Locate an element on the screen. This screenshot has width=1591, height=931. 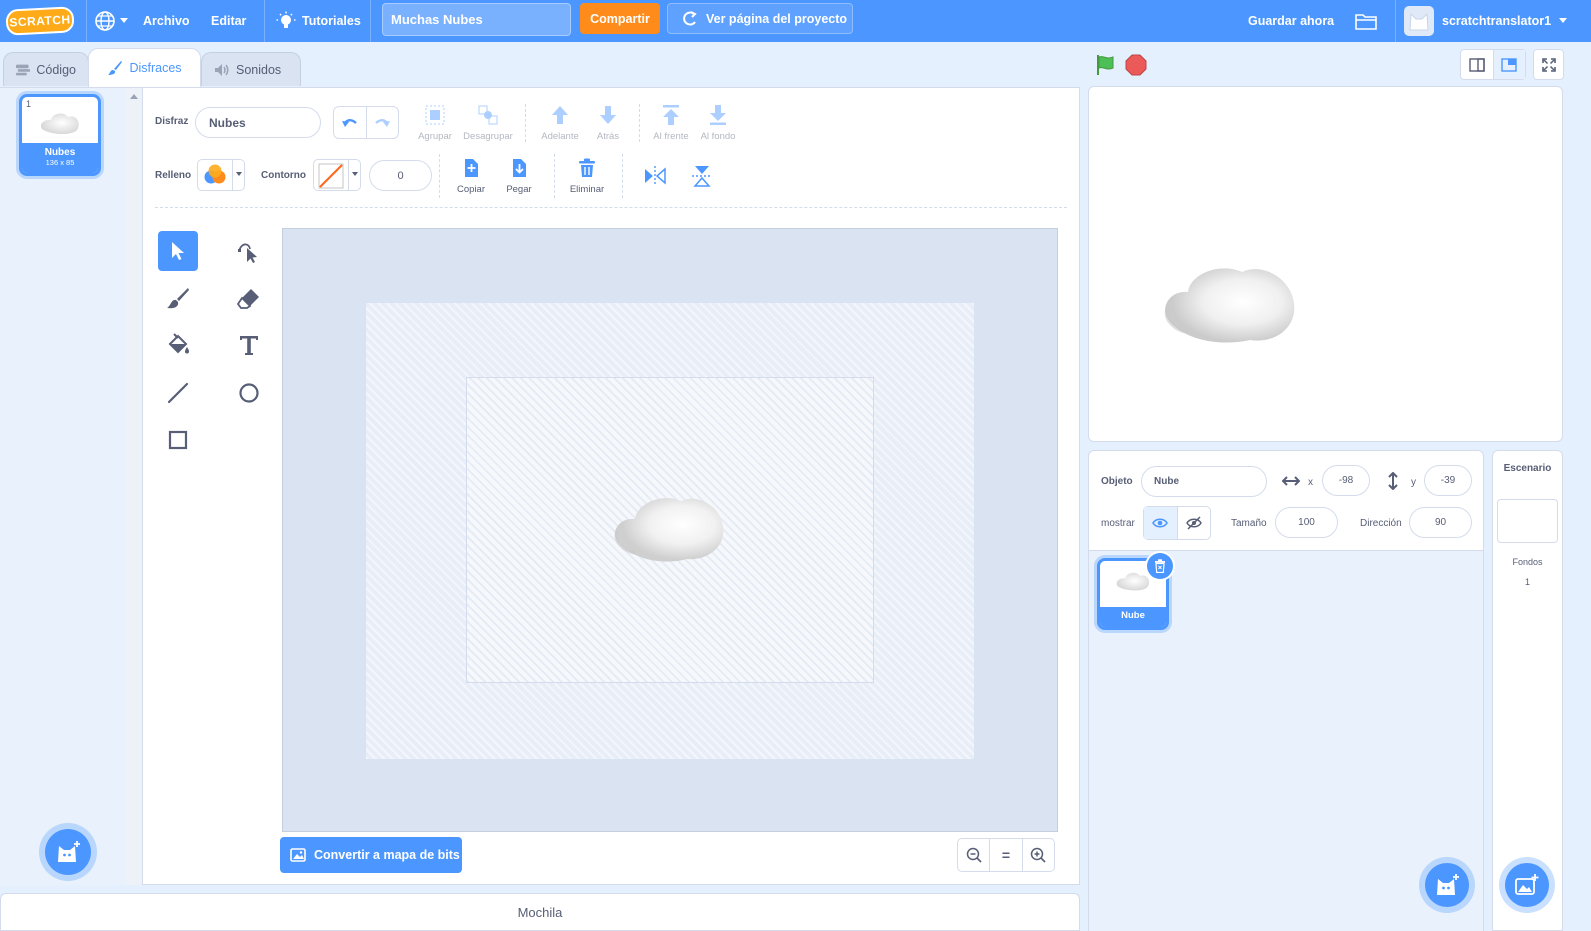
copy-button: Copiar is located at coordinates (471, 176).